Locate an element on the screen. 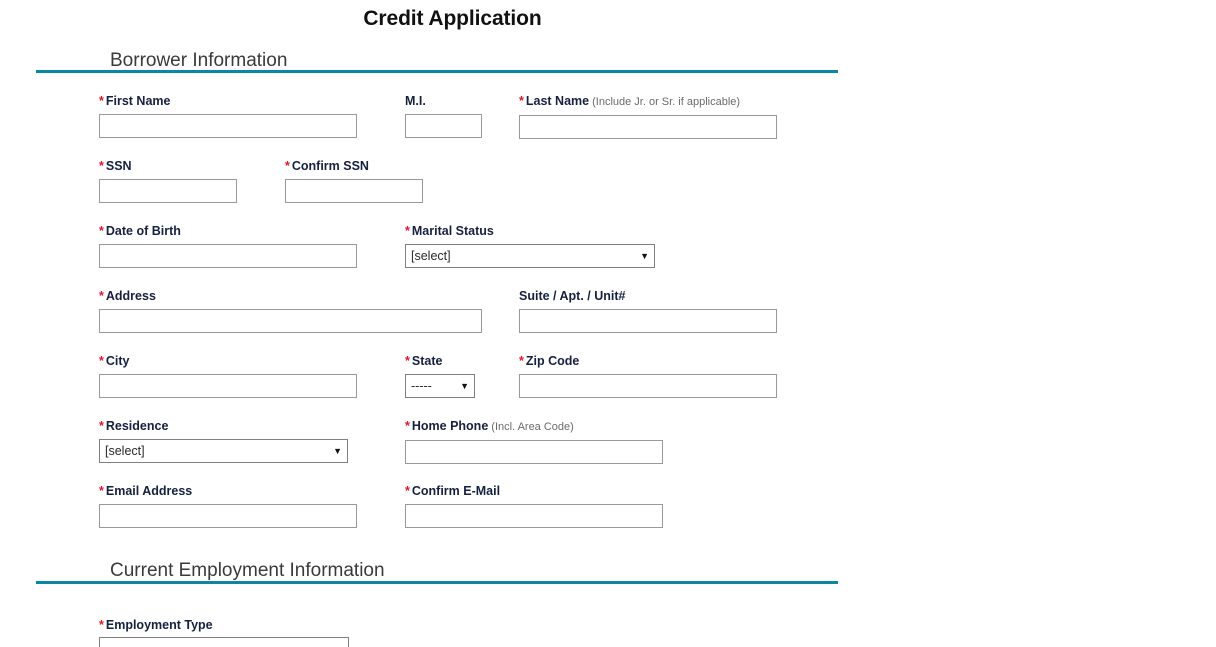  field-middle-initial: M.I. is located at coordinates (443, 116).